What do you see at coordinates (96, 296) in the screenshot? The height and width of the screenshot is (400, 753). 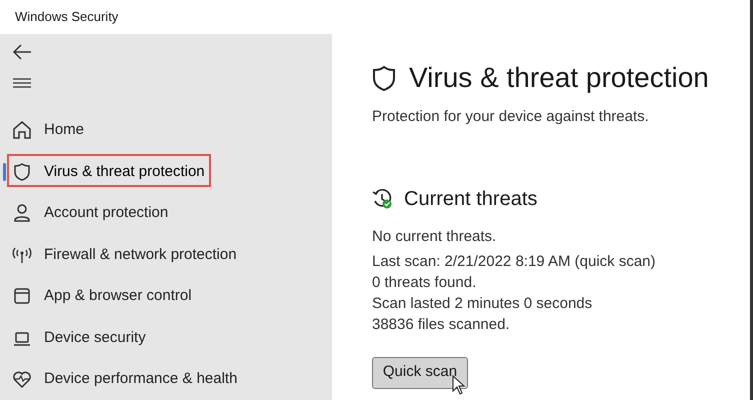 I see `sidebar-item: App & browser control` at bounding box center [96, 296].